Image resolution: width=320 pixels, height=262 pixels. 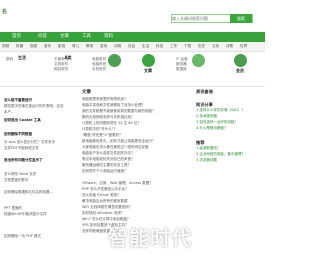 What do you see at coordinates (40, 214) in the screenshot?
I see `left-item: 知道WinXP中取消显示文件` at bounding box center [40, 214].